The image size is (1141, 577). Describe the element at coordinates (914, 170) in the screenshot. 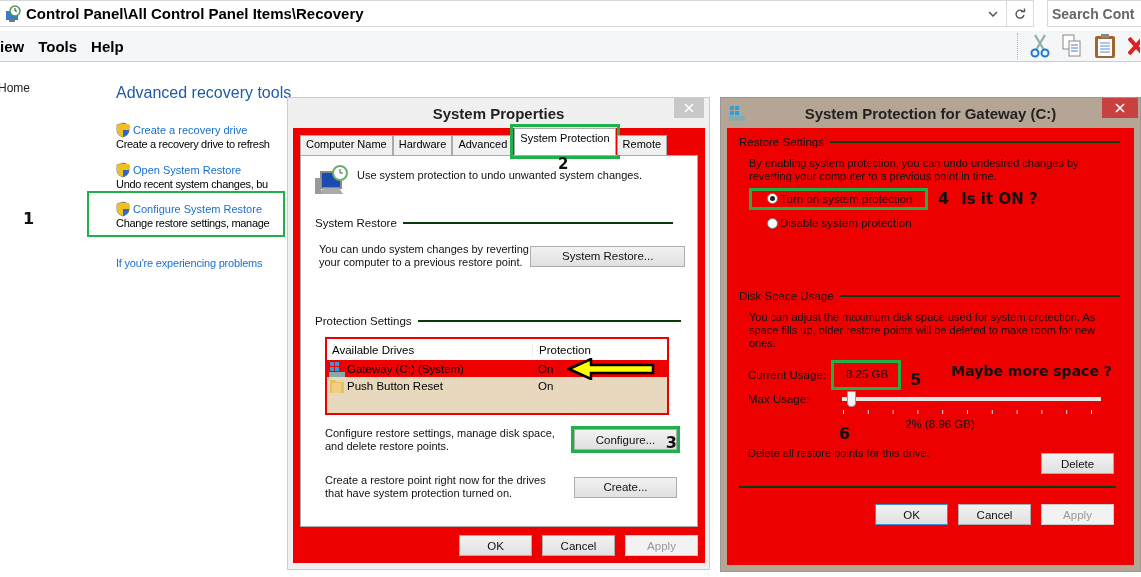

I see `description-text: By enabling system protection, you can undo undesired changes by reverting your computer to a previous point in time.` at that location.